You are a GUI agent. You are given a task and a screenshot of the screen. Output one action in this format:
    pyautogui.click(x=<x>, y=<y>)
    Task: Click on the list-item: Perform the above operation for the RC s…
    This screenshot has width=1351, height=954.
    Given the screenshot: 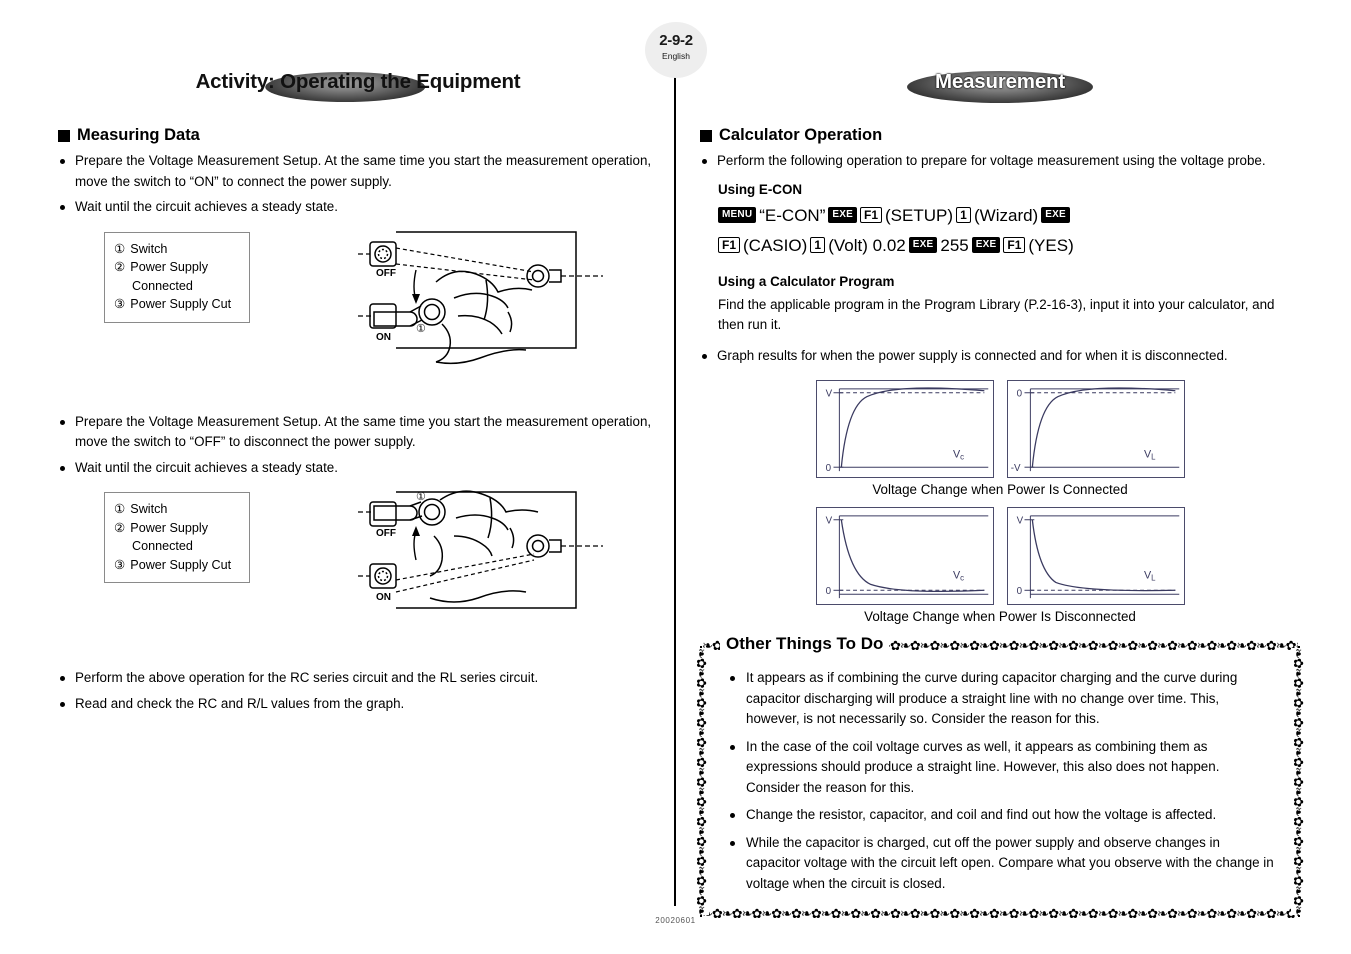 What is the action you would take?
    pyautogui.click(x=358, y=678)
    